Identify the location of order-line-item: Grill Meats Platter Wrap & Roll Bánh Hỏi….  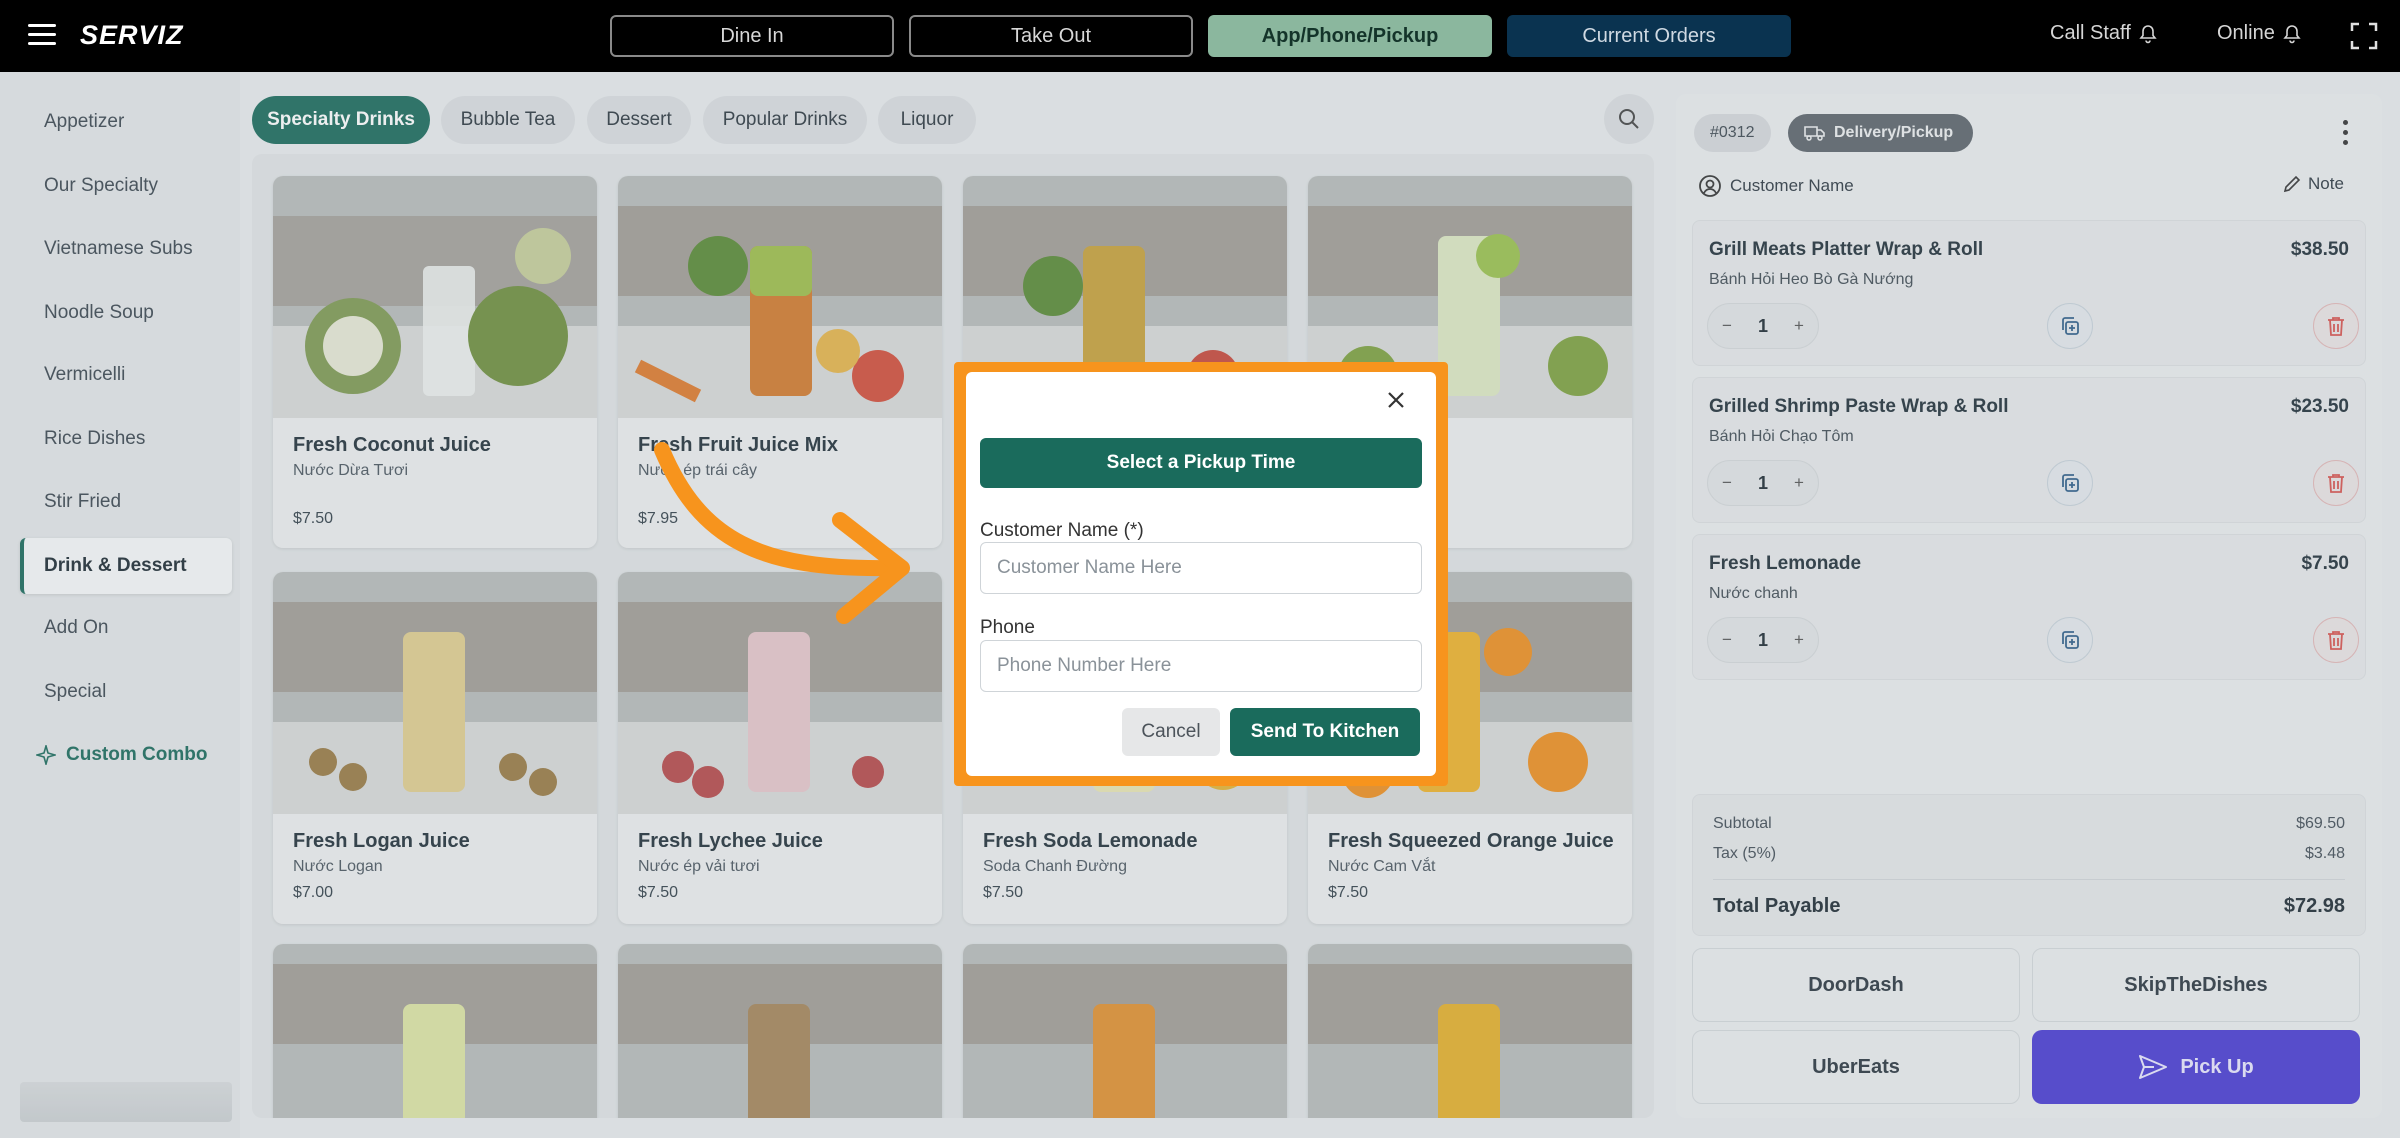
(2029, 293).